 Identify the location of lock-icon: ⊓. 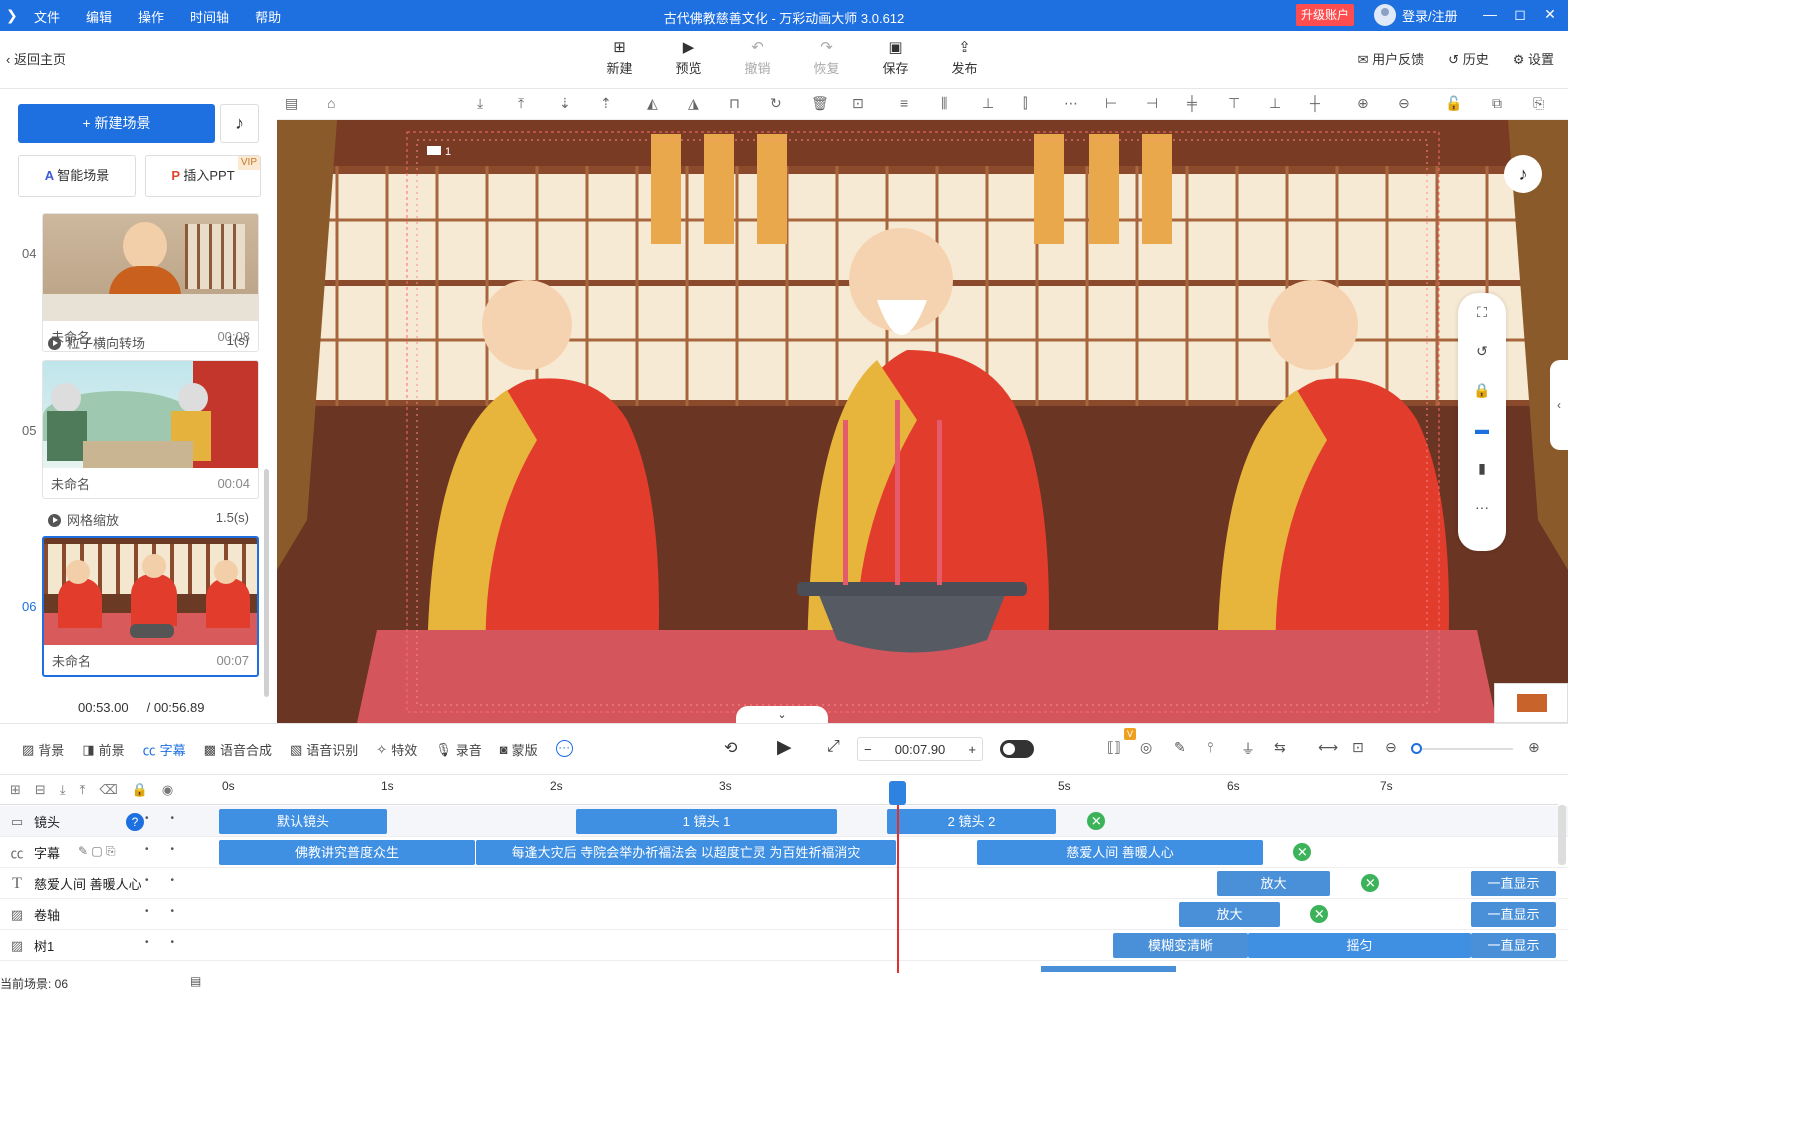
(734, 103).